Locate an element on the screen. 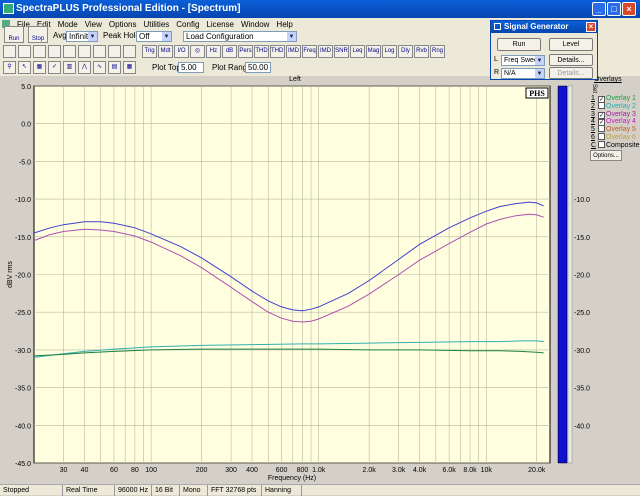 Image resolution: width=640 pixels, height=496 pixels. x-tick-label: 200 is located at coordinates (202, 470).